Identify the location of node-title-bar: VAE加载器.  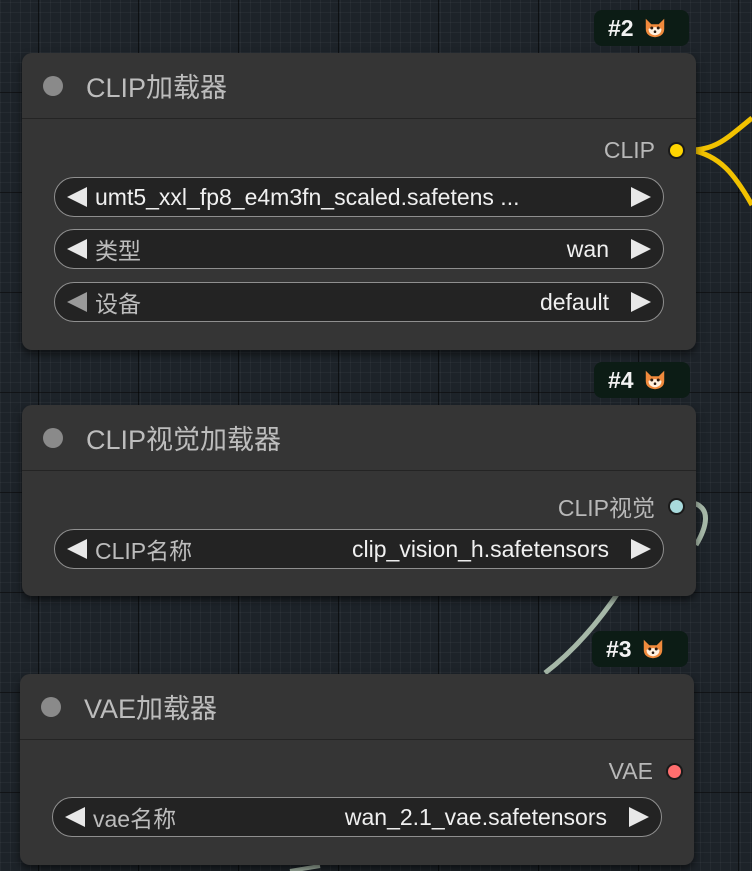
(357, 707).